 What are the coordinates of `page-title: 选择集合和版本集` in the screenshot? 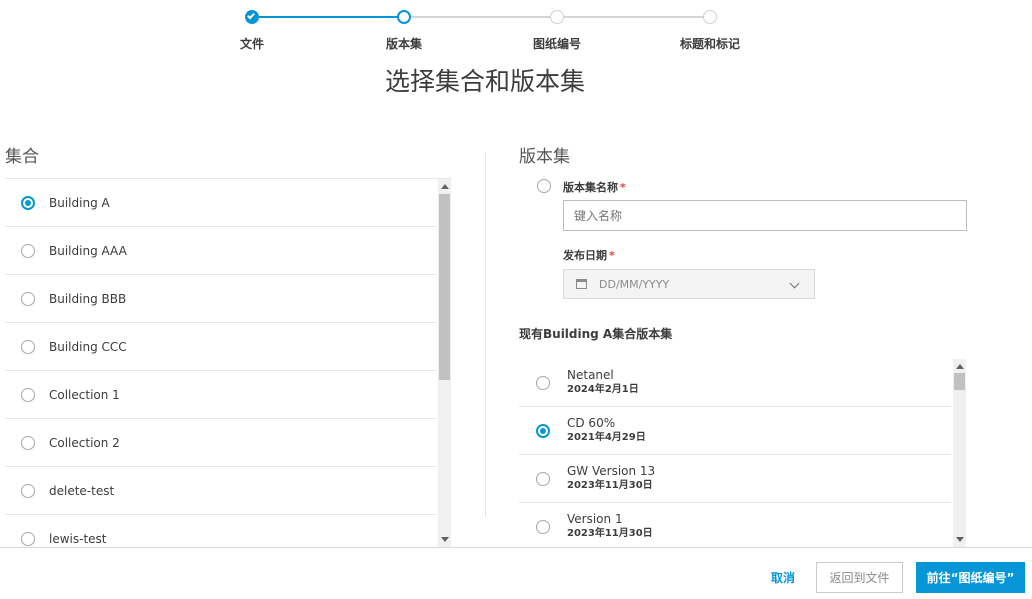 It's located at (484, 81).